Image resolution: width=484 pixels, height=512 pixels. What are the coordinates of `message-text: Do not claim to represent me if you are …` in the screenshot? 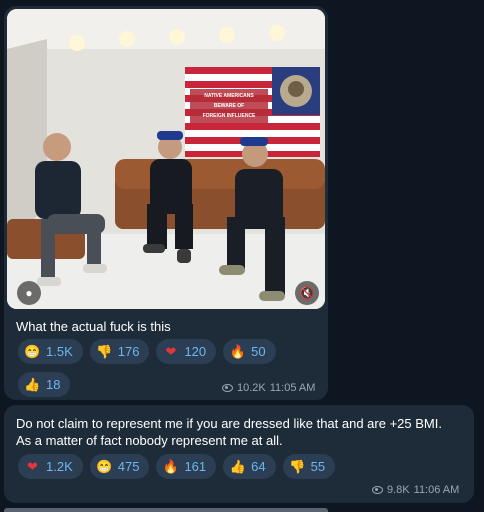 It's located at (242, 432).